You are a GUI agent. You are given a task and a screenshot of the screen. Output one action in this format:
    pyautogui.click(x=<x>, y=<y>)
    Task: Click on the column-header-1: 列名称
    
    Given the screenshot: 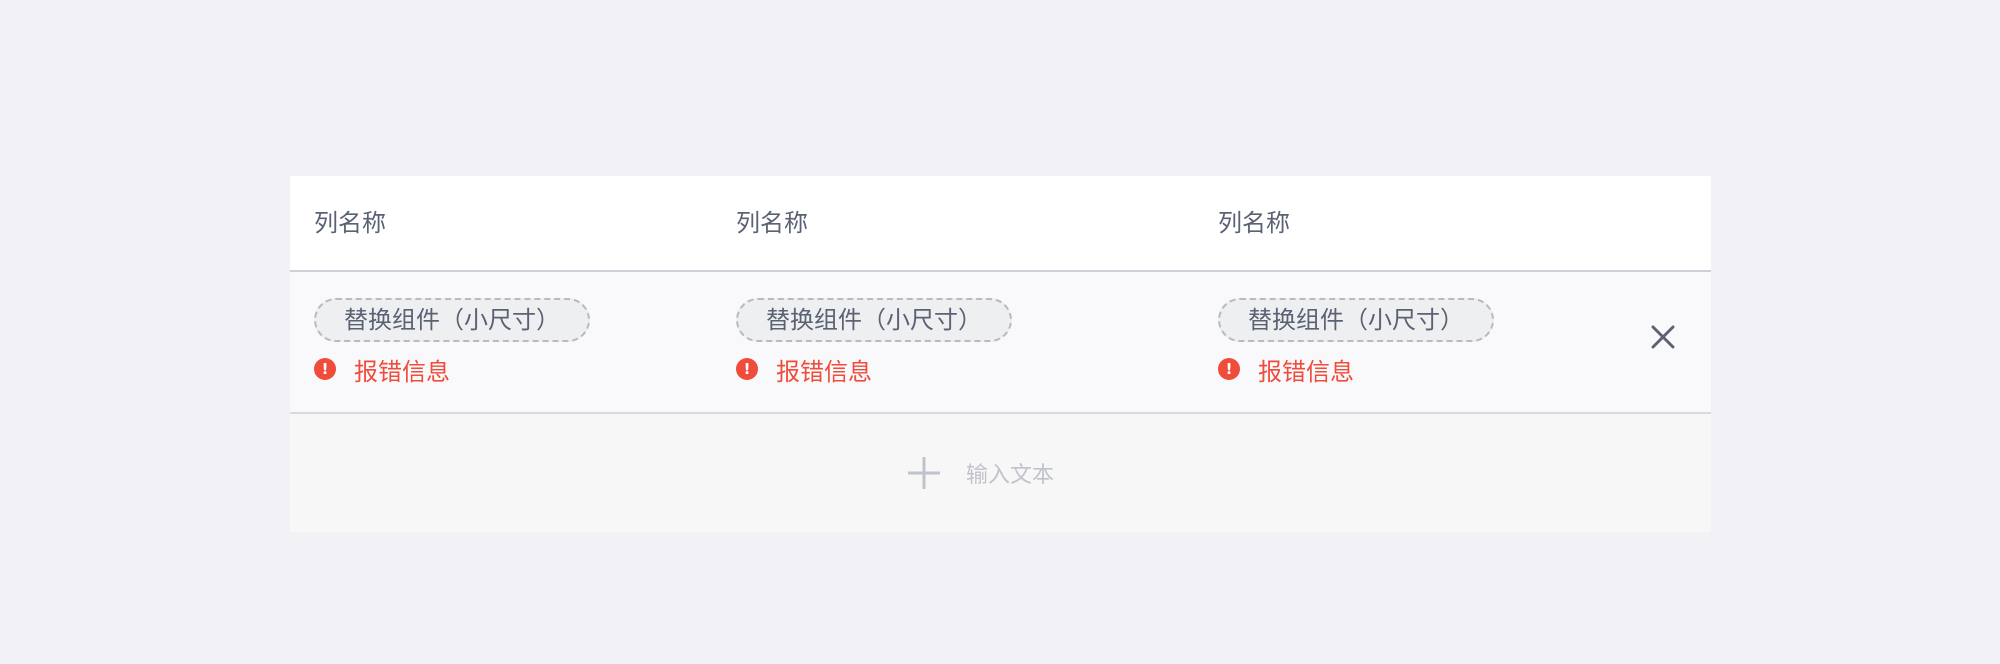 What is the action you would take?
    pyautogui.click(x=350, y=223)
    